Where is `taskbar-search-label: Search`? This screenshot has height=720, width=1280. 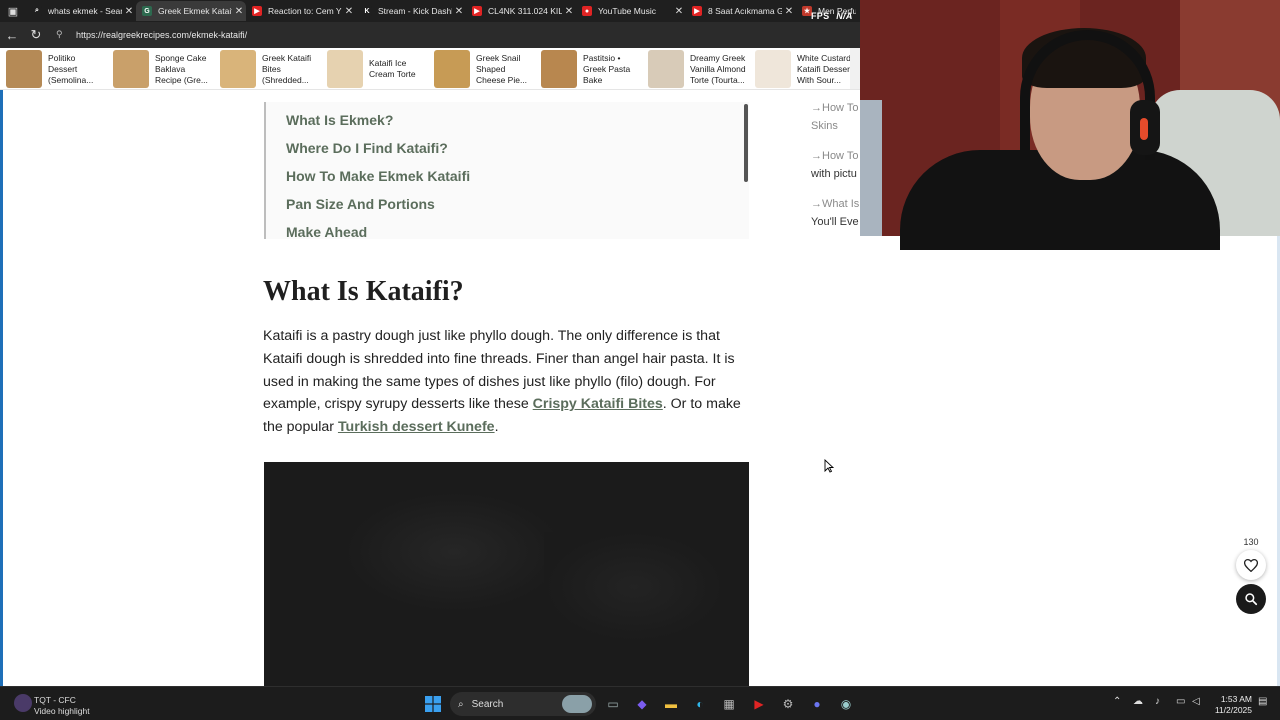 taskbar-search-label: Search is located at coordinates (487, 704).